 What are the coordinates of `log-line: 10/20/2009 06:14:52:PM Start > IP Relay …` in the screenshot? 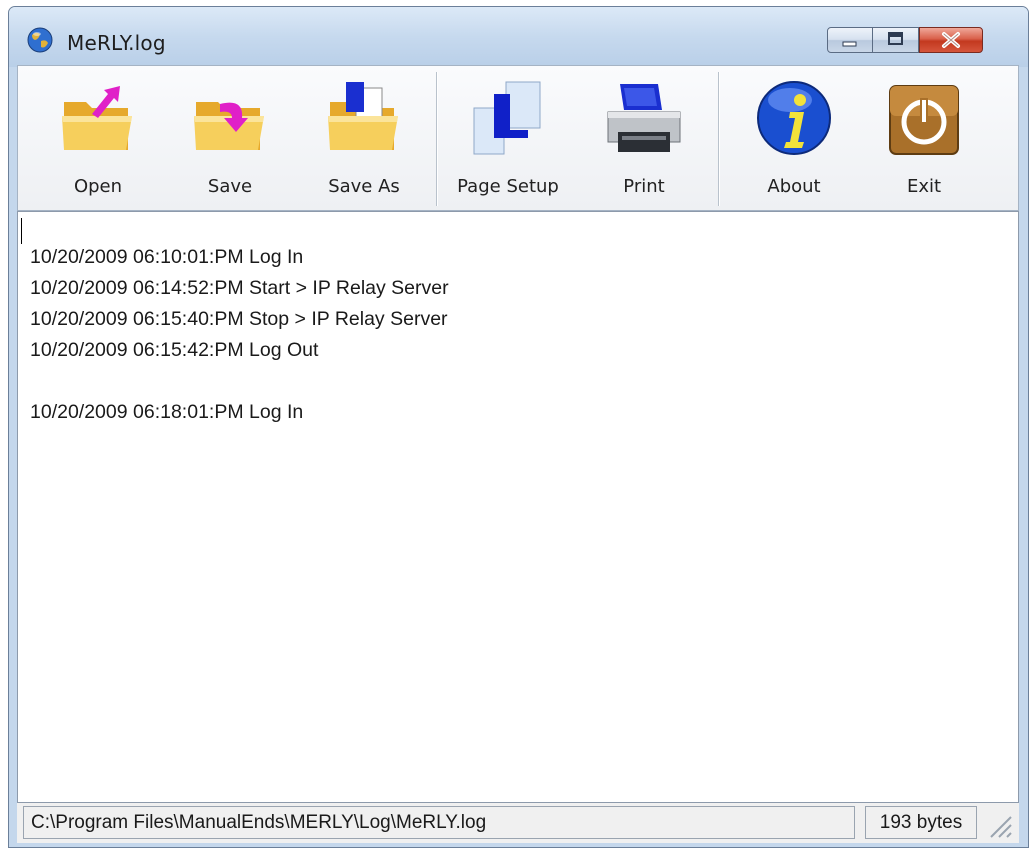 It's located at (239, 288).